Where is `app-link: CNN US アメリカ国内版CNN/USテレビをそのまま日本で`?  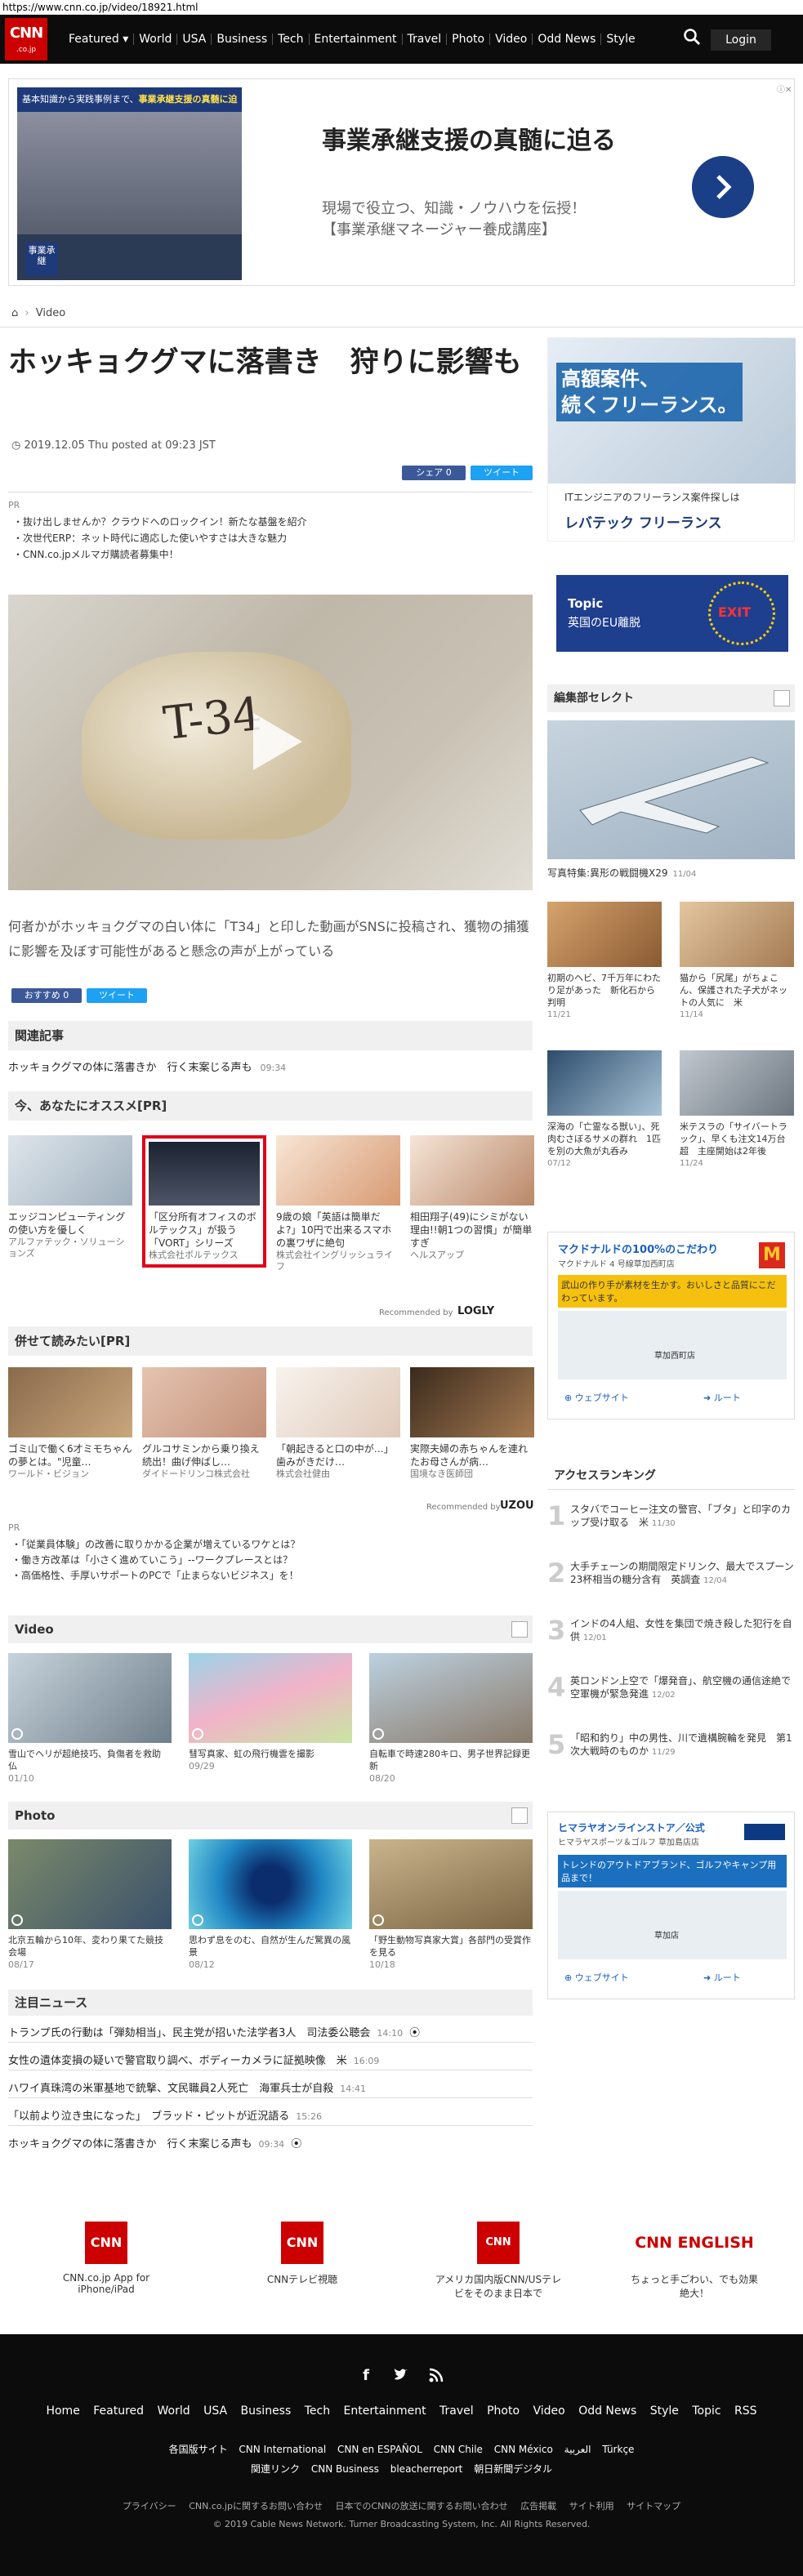
app-link: CNN US アメリカ国内版CNN/USテレビをそのまま日本で is located at coordinates (498, 2261).